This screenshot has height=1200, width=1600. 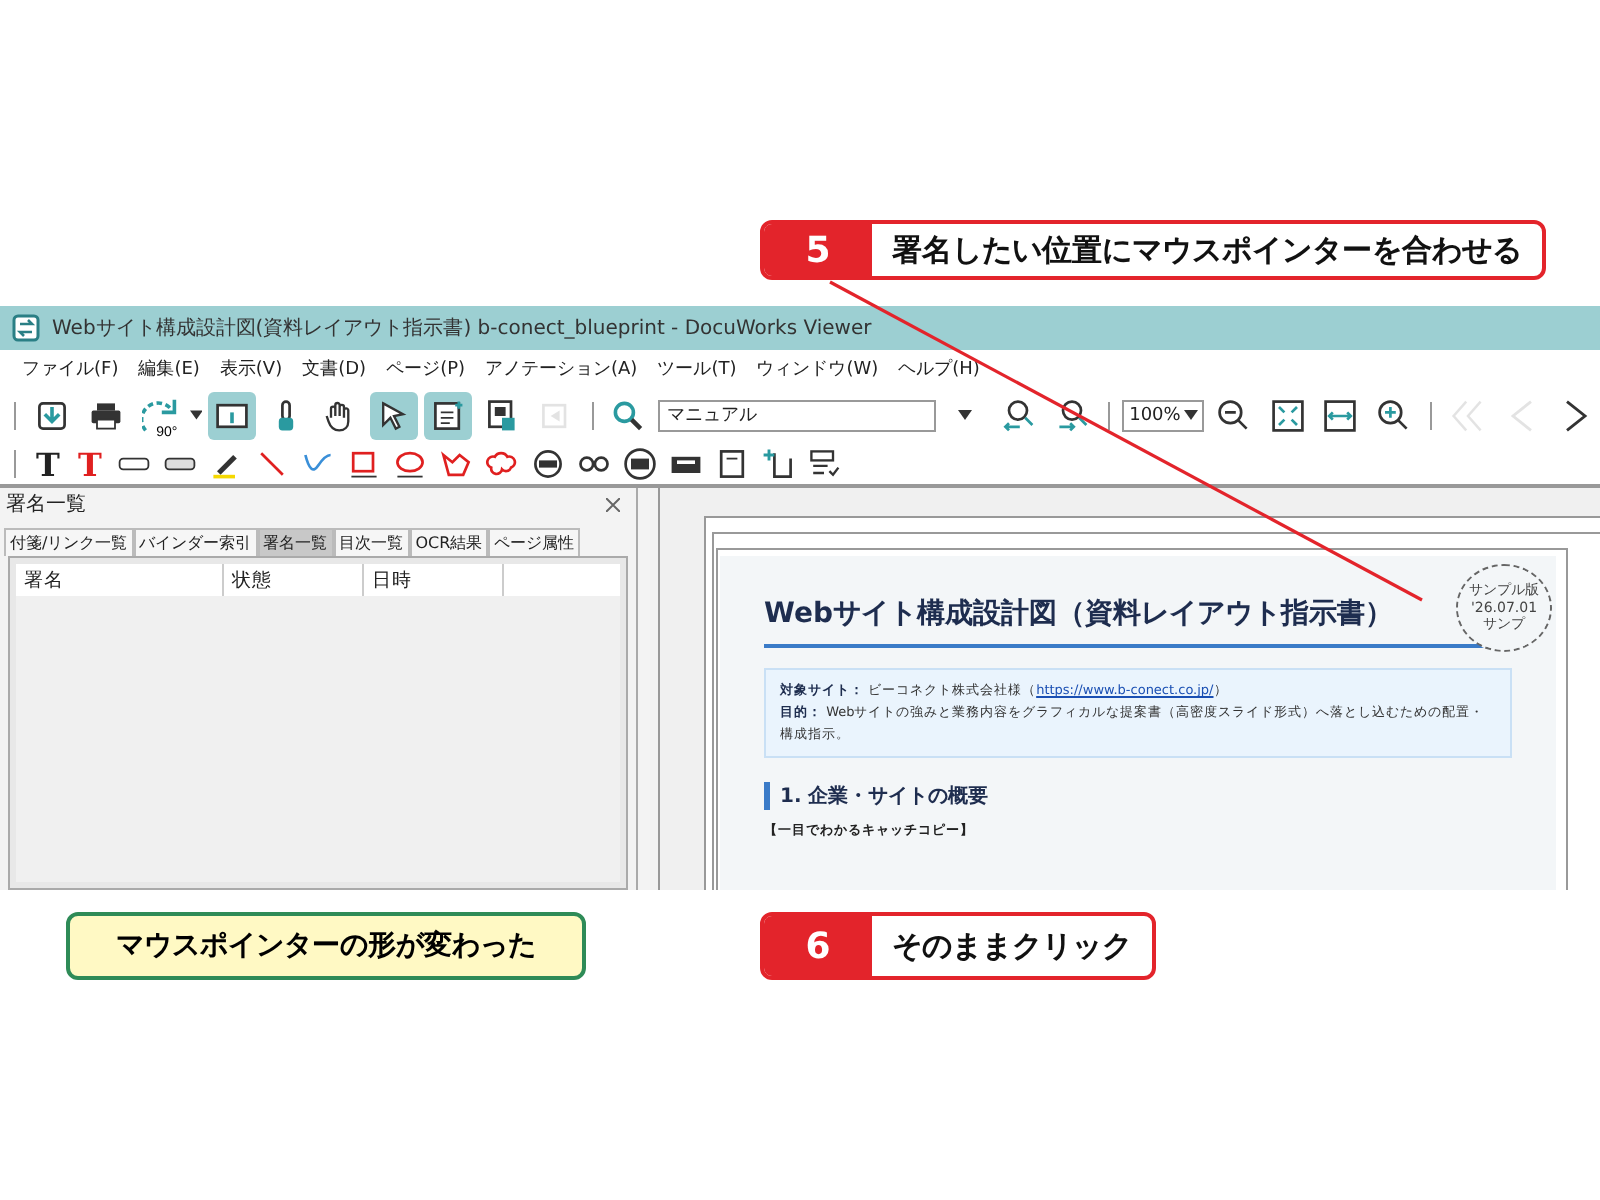 I want to click on close-icon, so click(x=613, y=504).